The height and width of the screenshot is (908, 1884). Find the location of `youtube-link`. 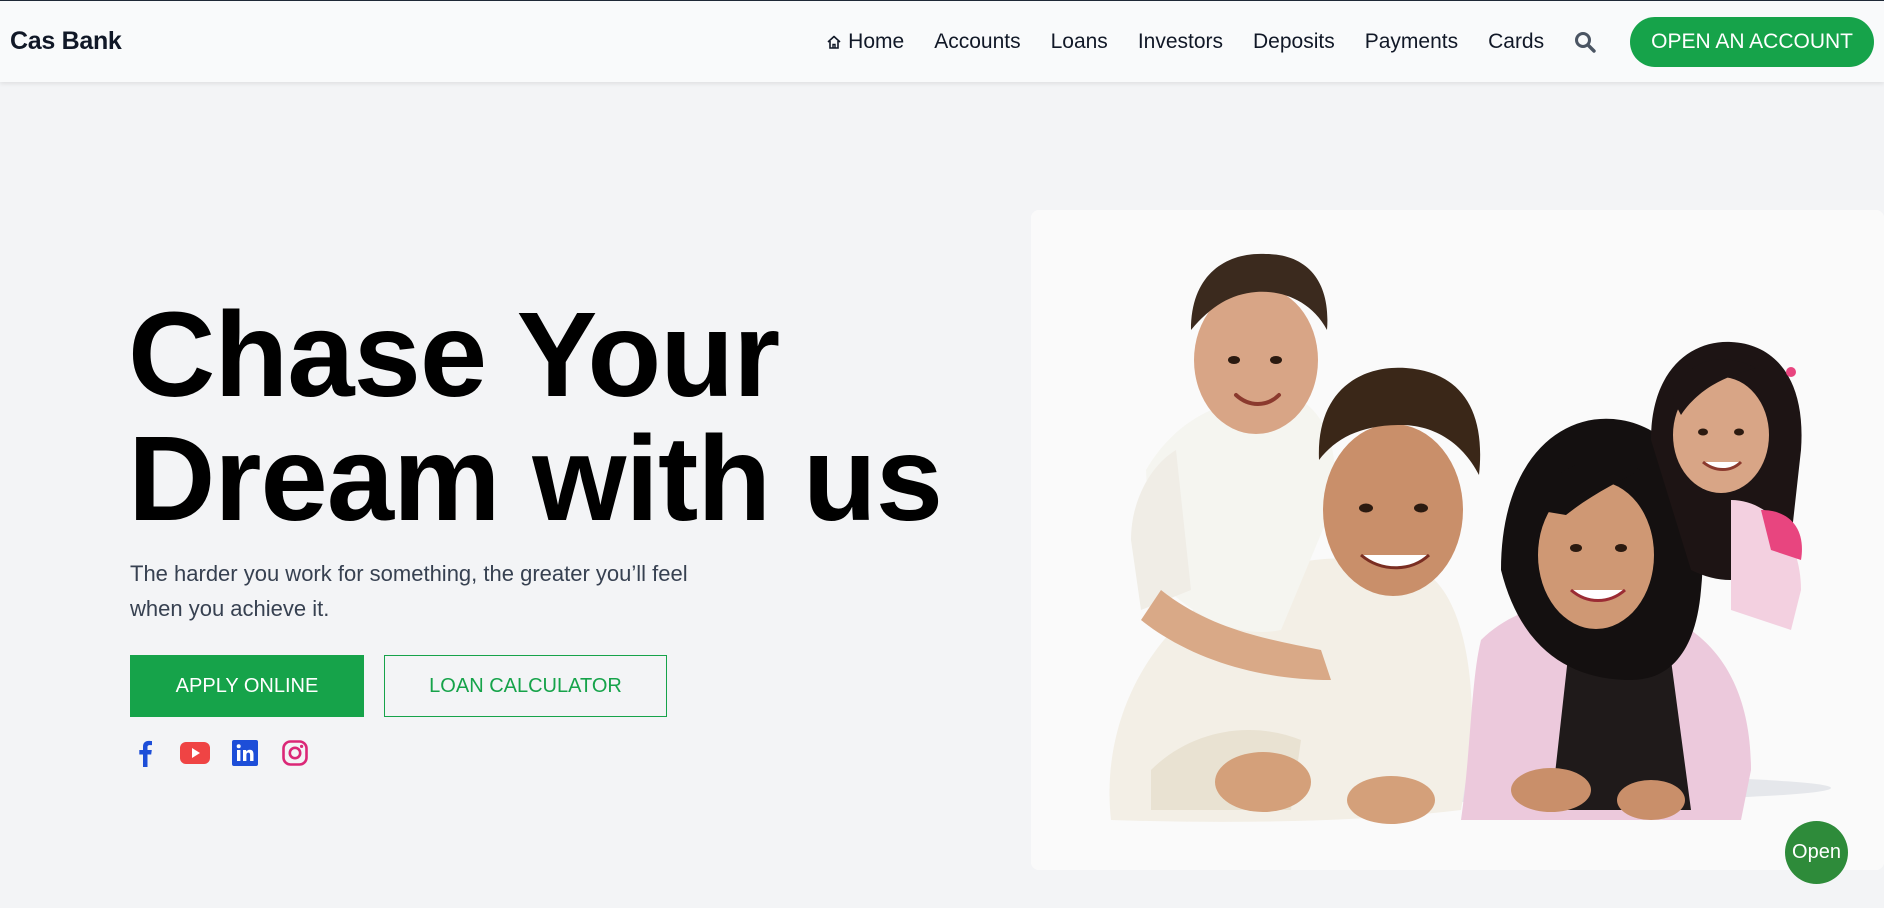

youtube-link is located at coordinates (195, 753).